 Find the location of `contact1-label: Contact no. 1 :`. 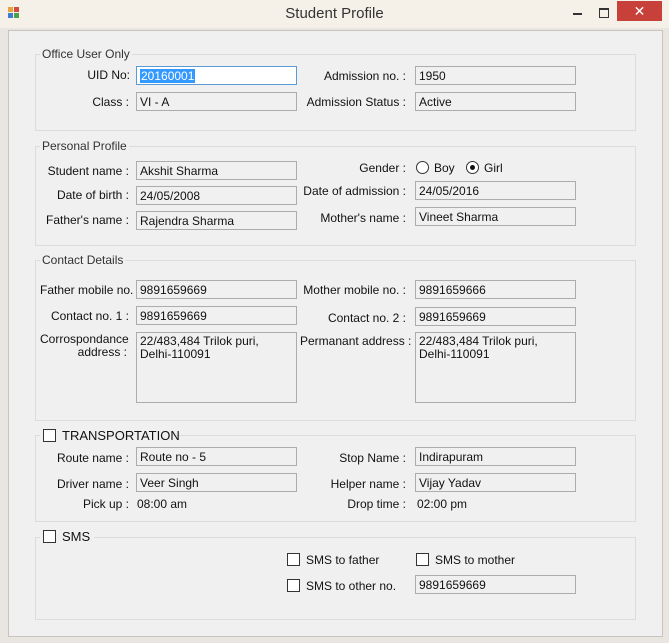

contact1-label: Contact no. 1 : is located at coordinates (89, 316).